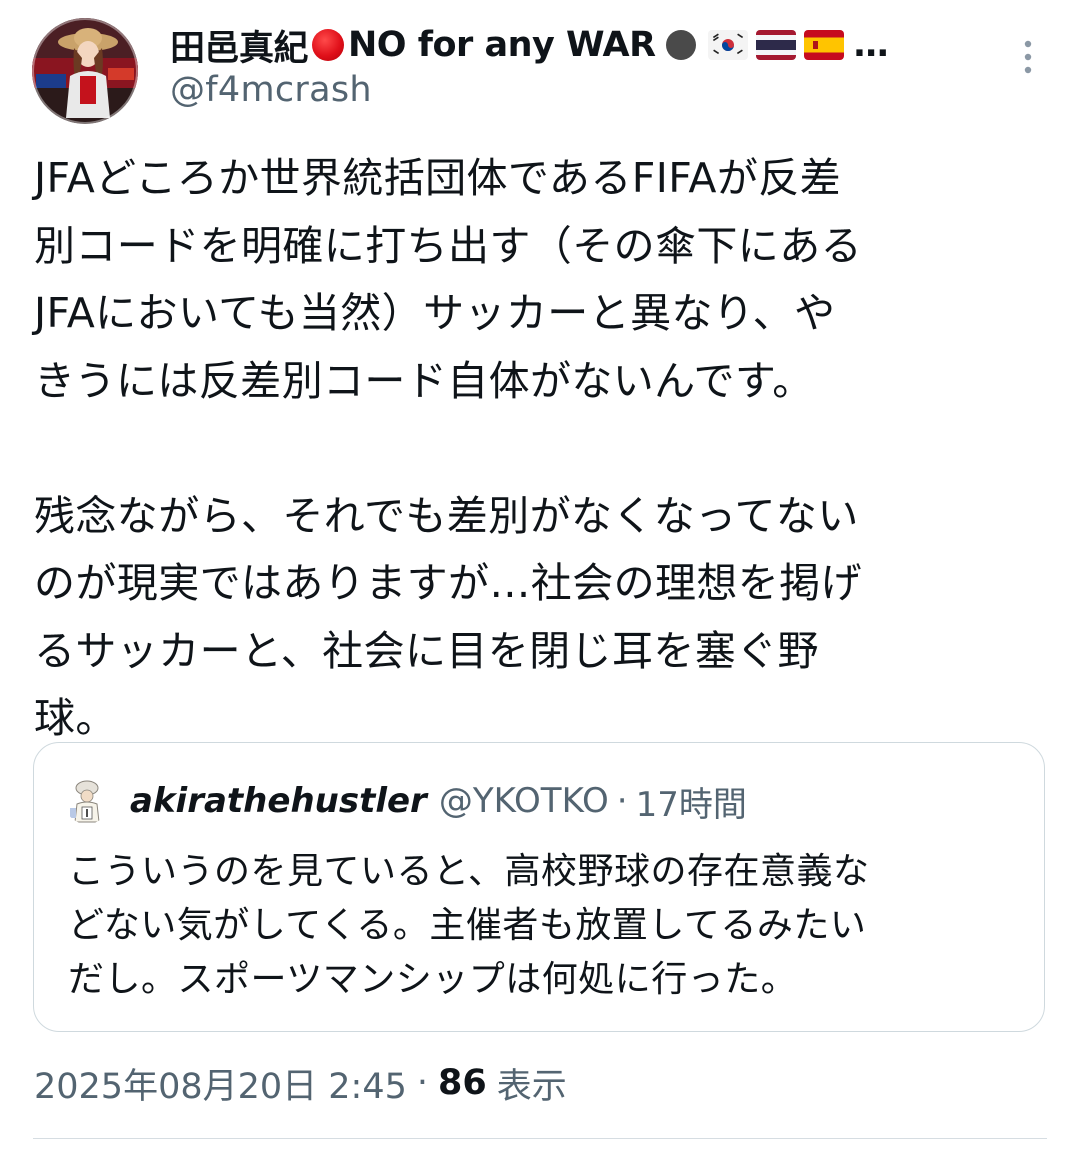 The image size is (1080, 1163). I want to click on more-options-icon, so click(1028, 58).